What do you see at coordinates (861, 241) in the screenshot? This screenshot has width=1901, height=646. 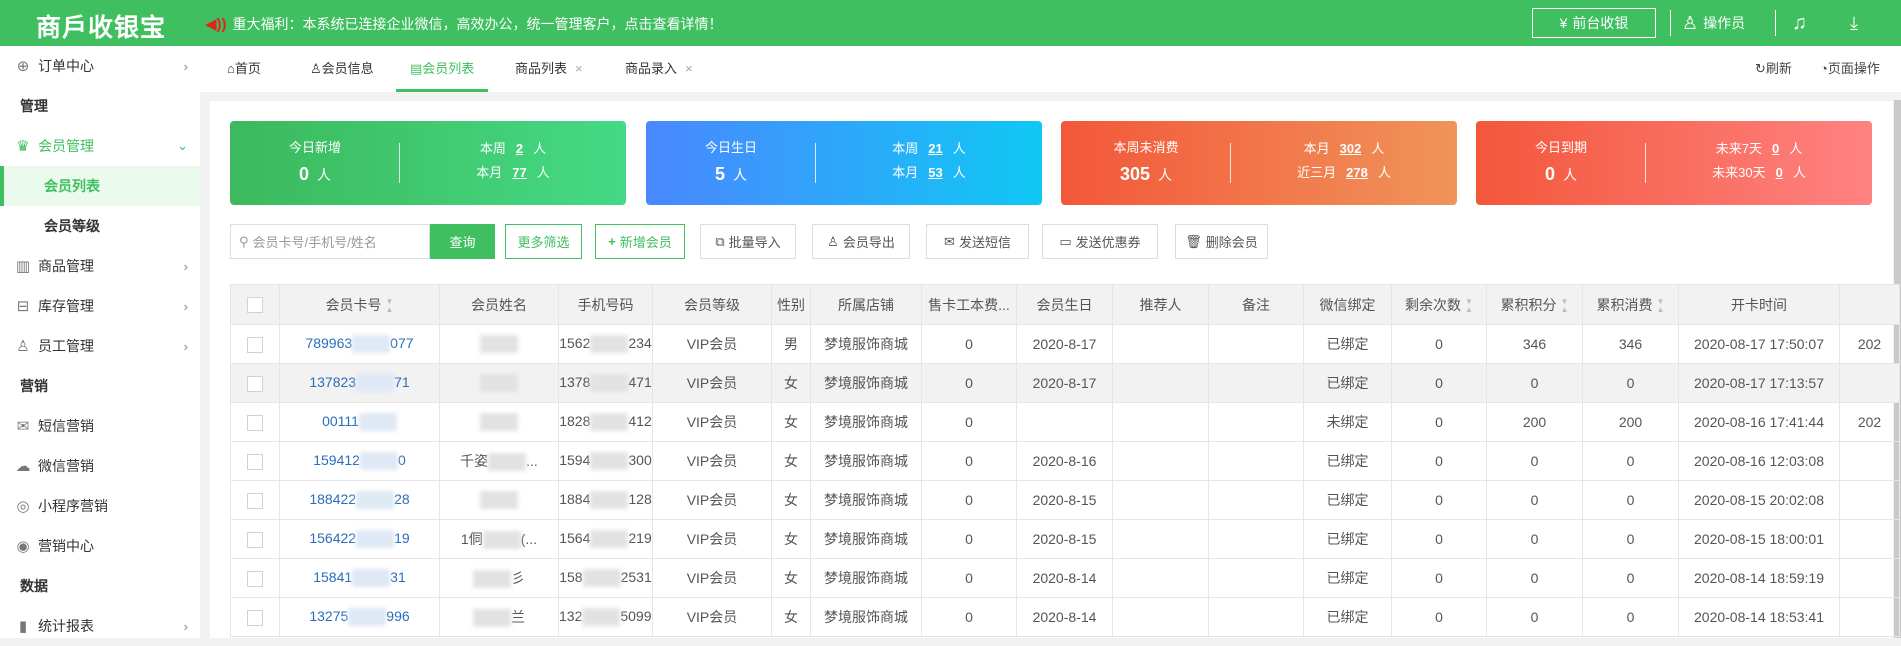 I see `export-button: ♙ 会员导出` at bounding box center [861, 241].